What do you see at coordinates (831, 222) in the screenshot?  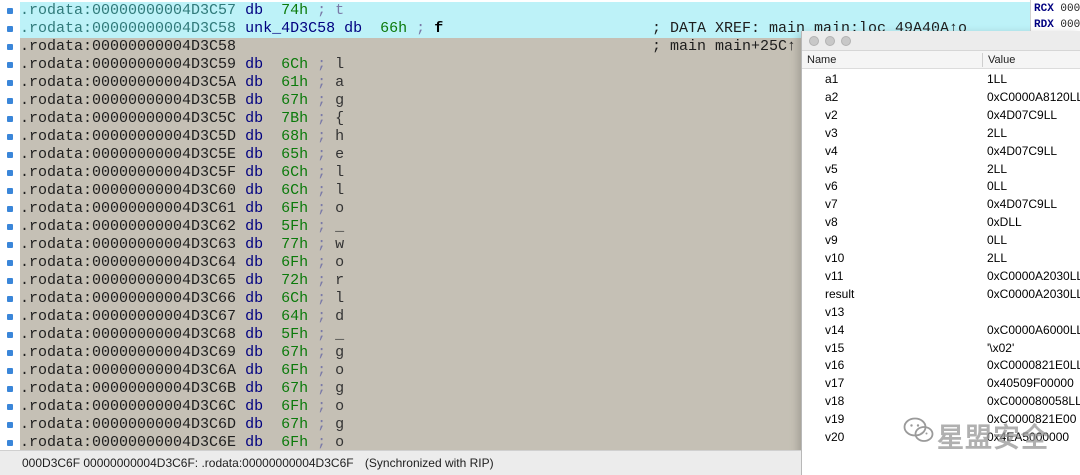 I see `local-name: v8` at bounding box center [831, 222].